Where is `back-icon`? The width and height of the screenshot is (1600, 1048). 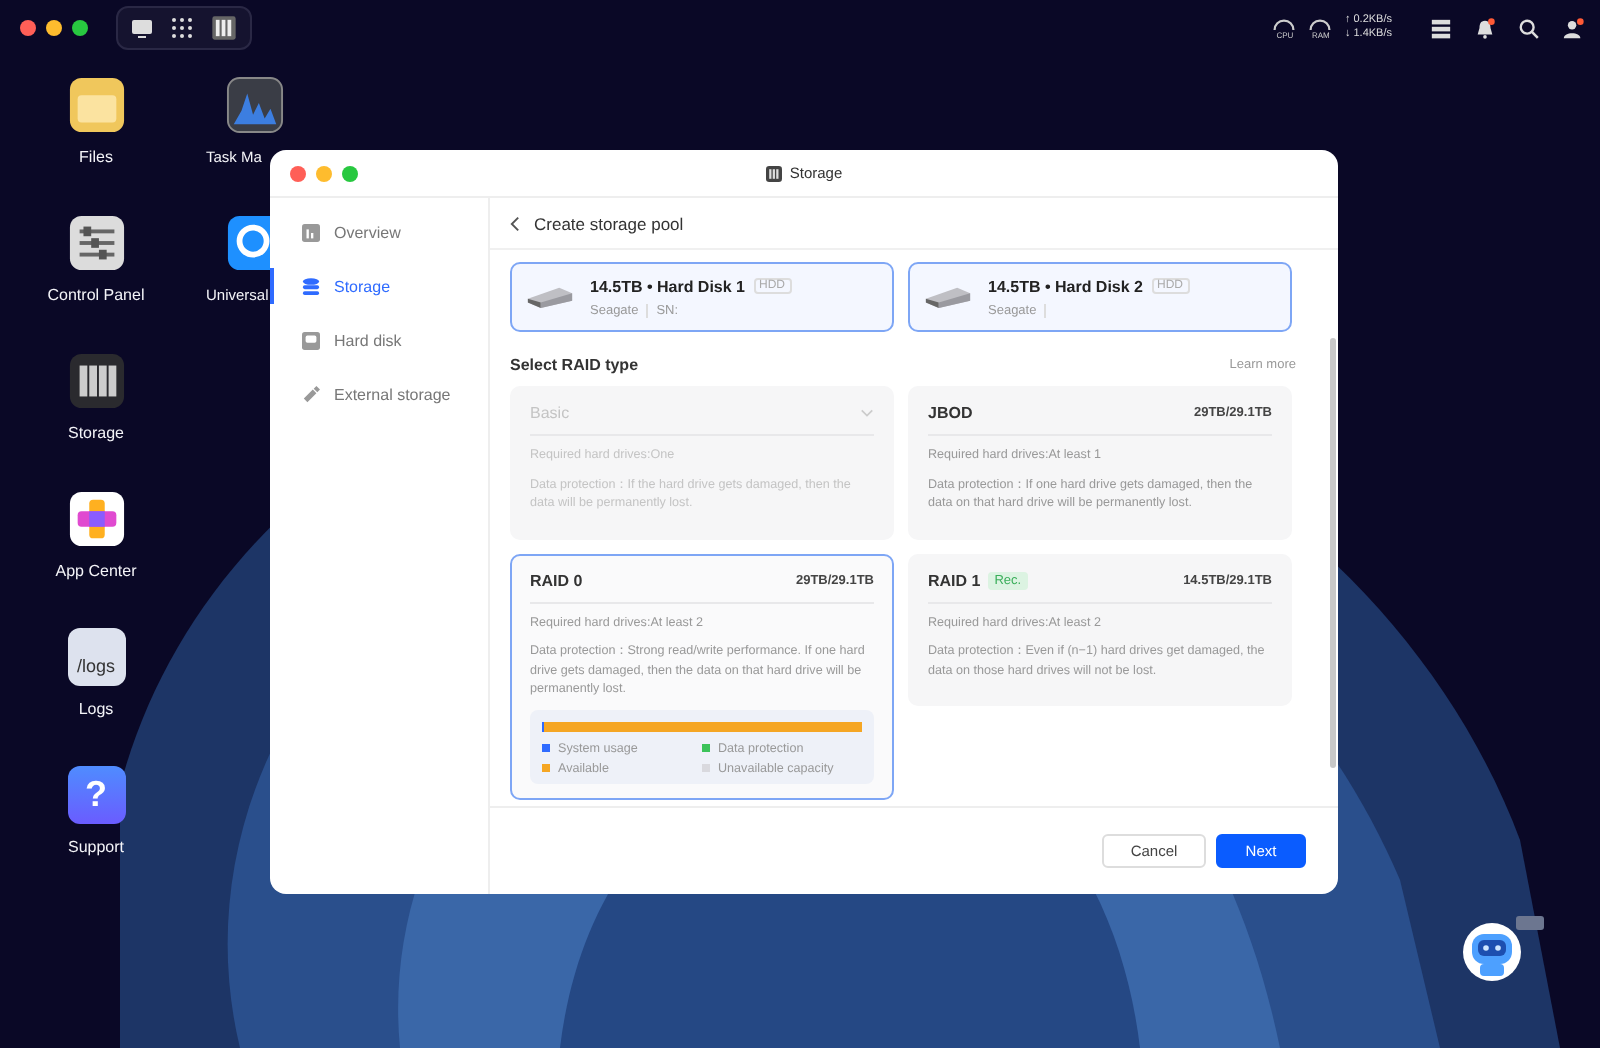 back-icon is located at coordinates (515, 223).